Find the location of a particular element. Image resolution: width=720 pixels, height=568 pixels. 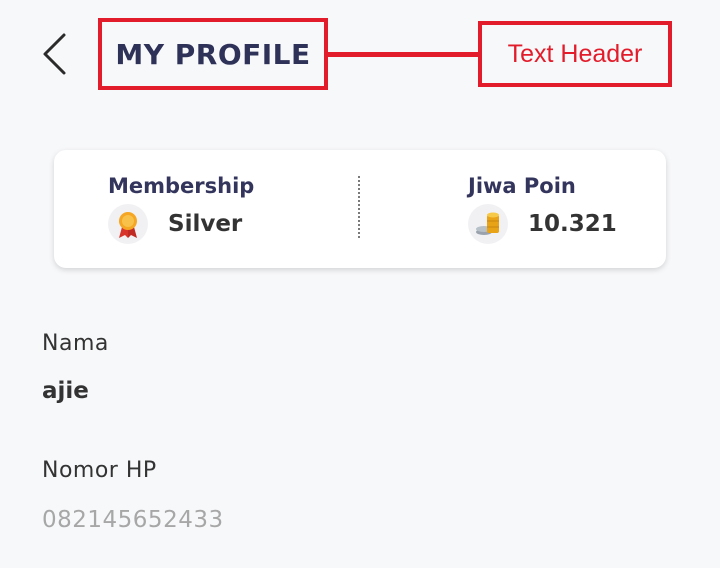

points-value: 10.321 is located at coordinates (572, 224).